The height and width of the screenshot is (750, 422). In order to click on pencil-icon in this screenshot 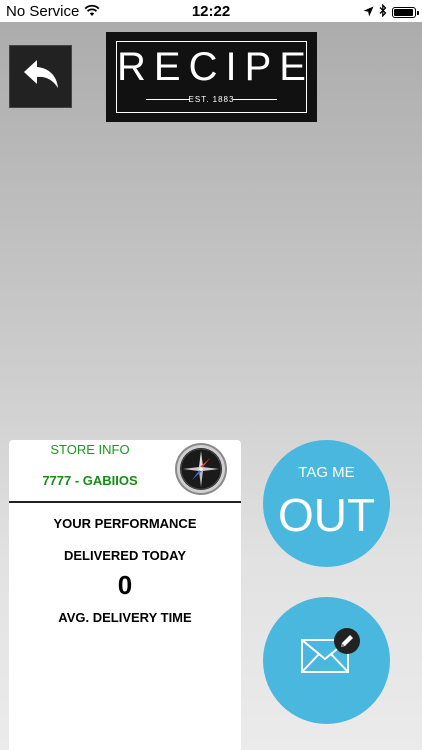, I will do `click(347, 643)`.